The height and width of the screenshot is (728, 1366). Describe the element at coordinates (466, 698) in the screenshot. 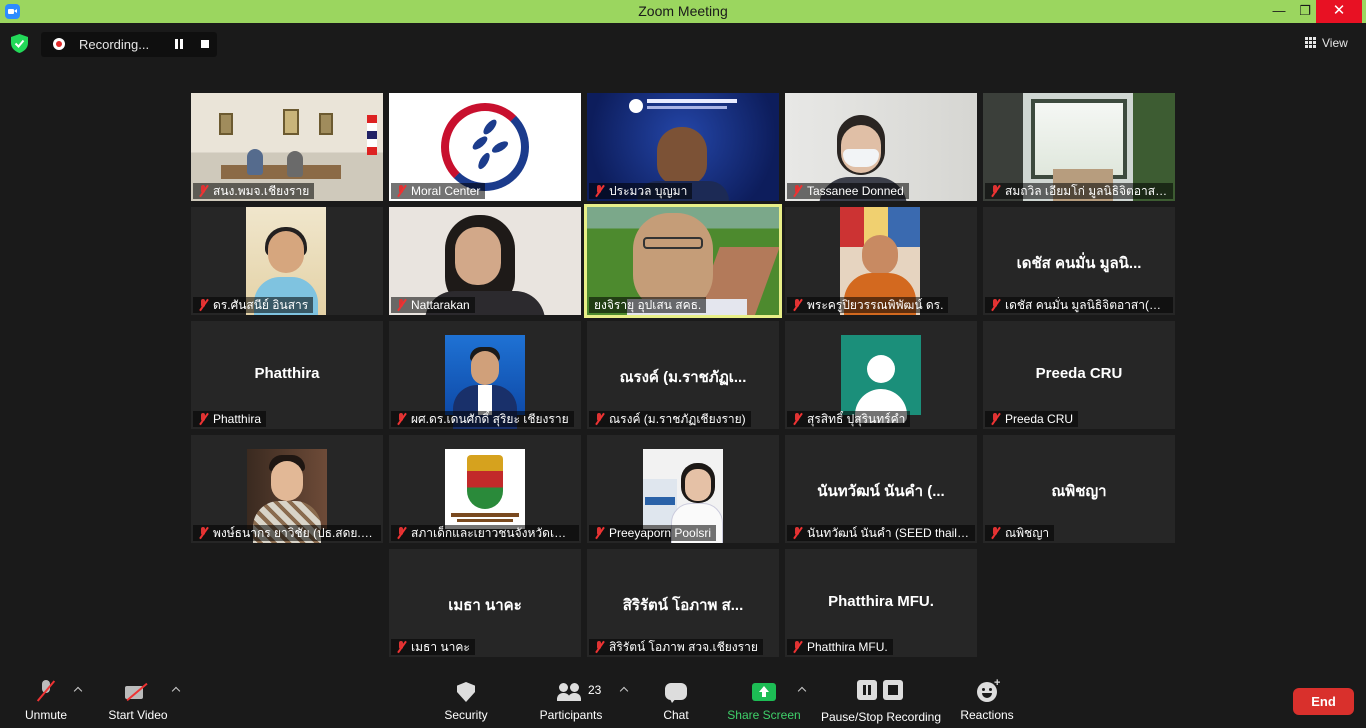

I see `security-button: Security` at that location.